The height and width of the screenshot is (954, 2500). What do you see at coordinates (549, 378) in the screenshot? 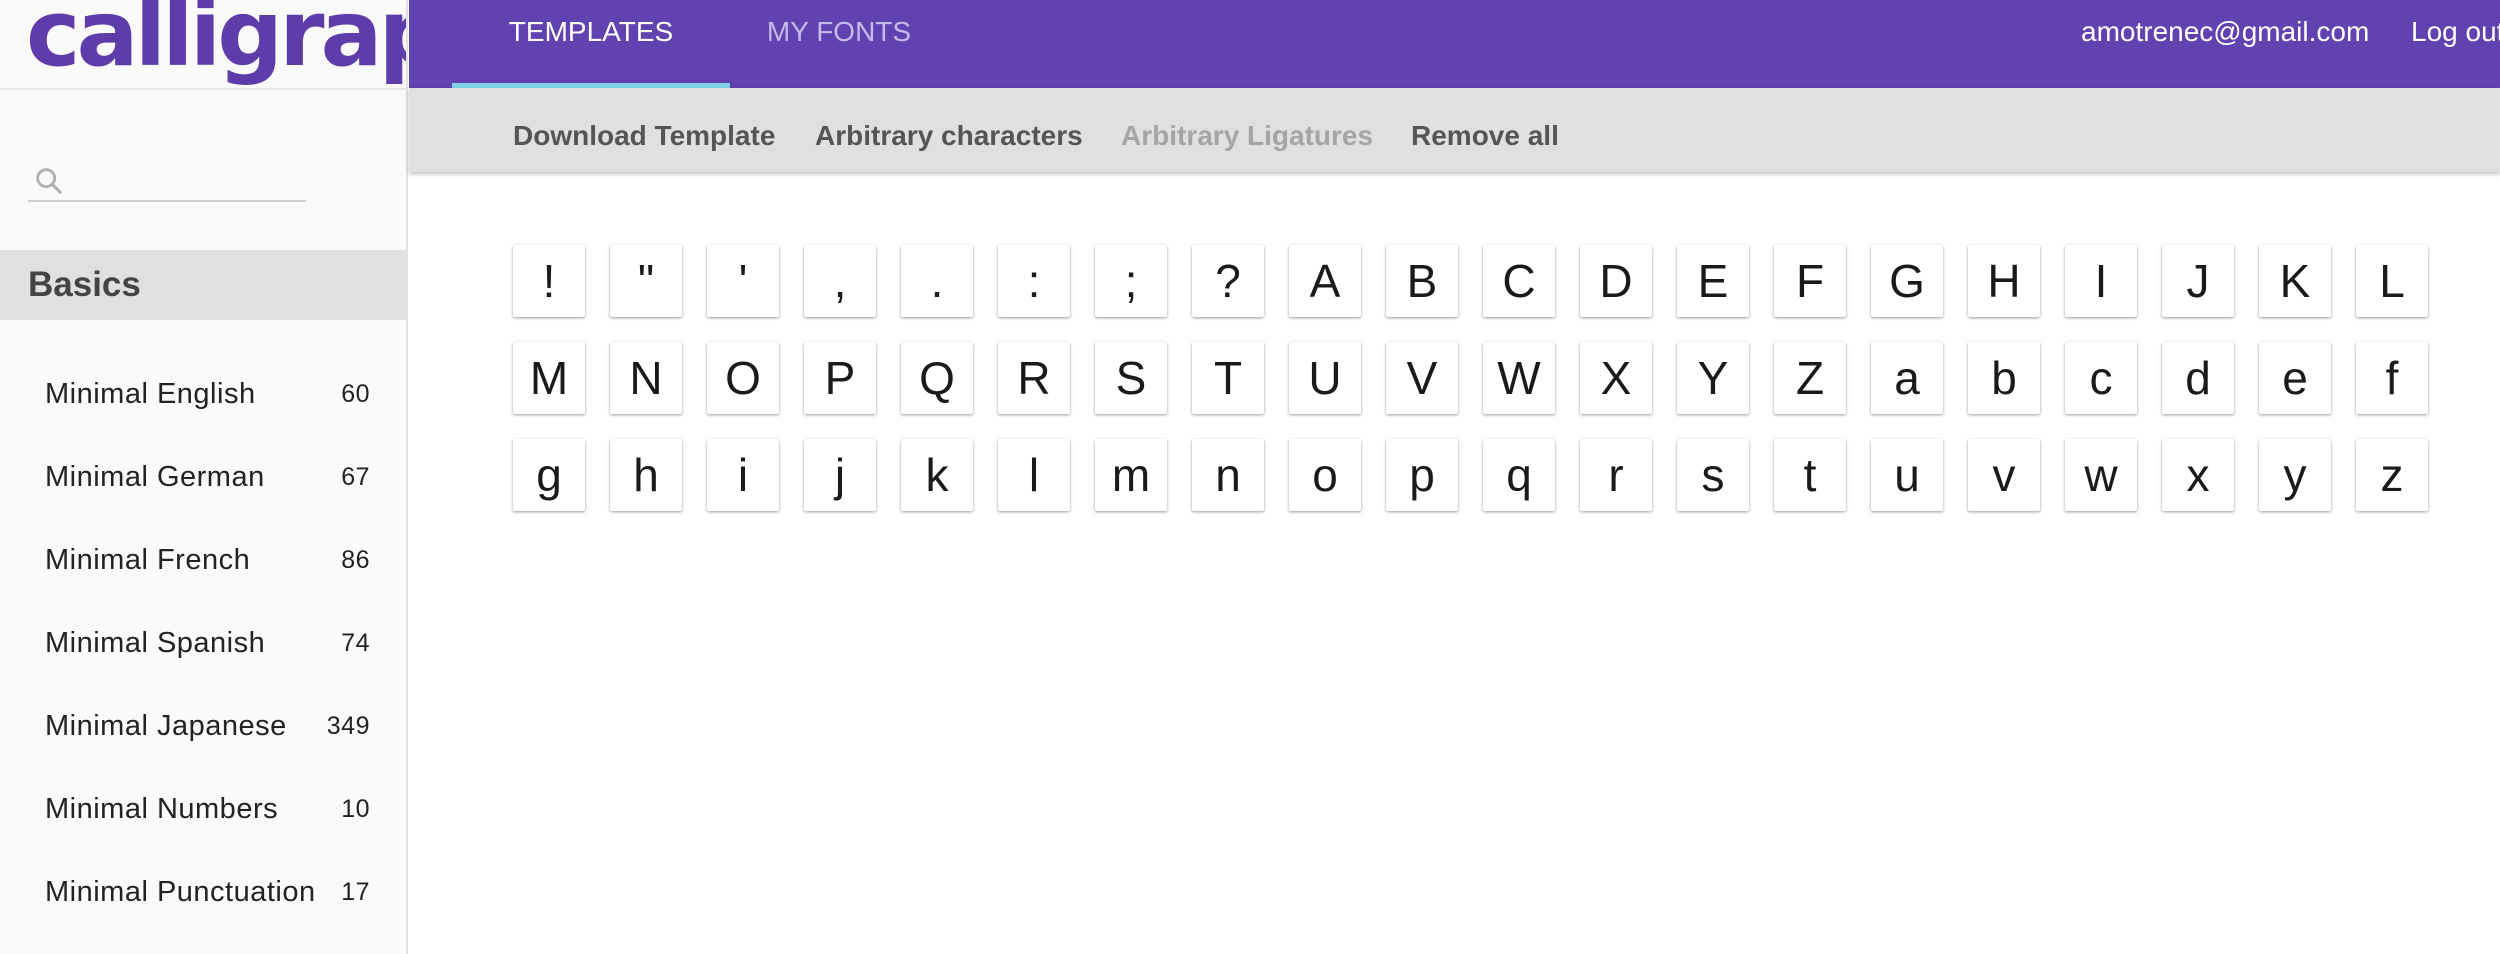
I see `character-cell: M` at bounding box center [549, 378].